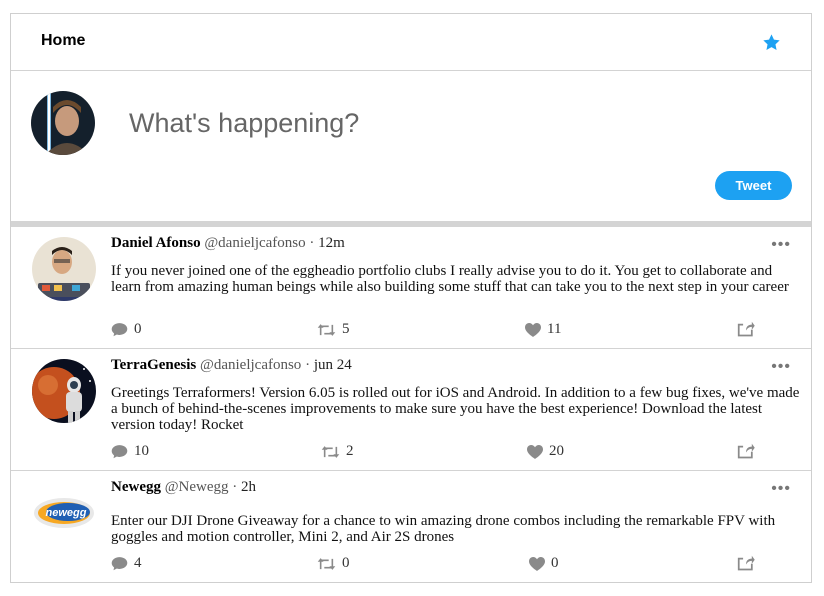 This screenshot has height=596, width=824. Describe the element at coordinates (350, 451) in the screenshot. I see `retweet-count: 2` at that location.